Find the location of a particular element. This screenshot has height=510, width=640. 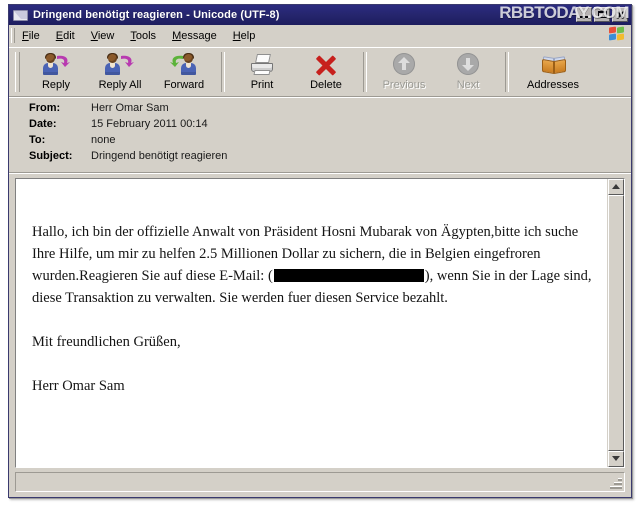

status-text is located at coordinates (320, 474).